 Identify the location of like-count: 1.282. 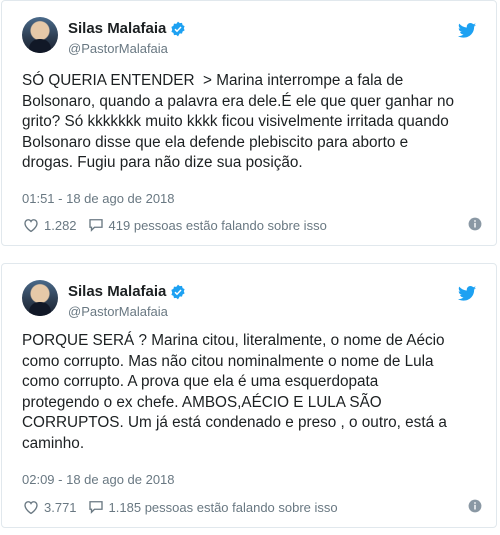
(60, 225).